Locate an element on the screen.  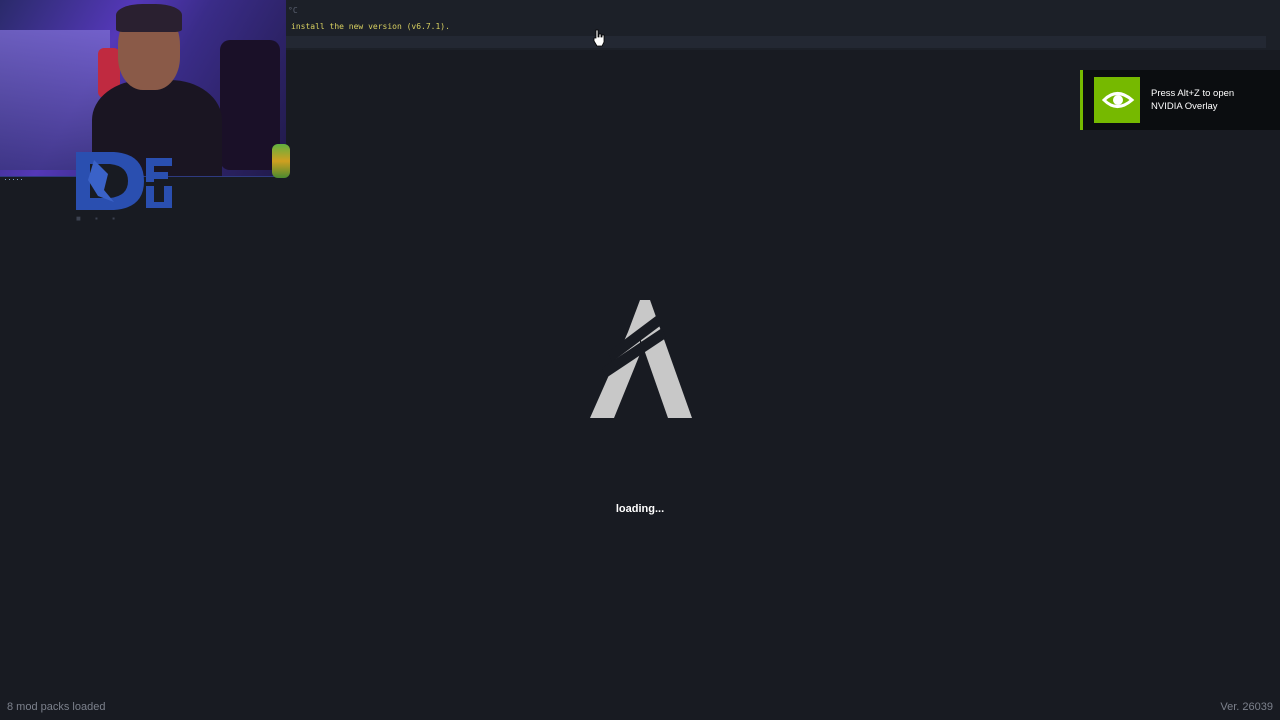
streamer-cap is located at coordinates (149, 18).